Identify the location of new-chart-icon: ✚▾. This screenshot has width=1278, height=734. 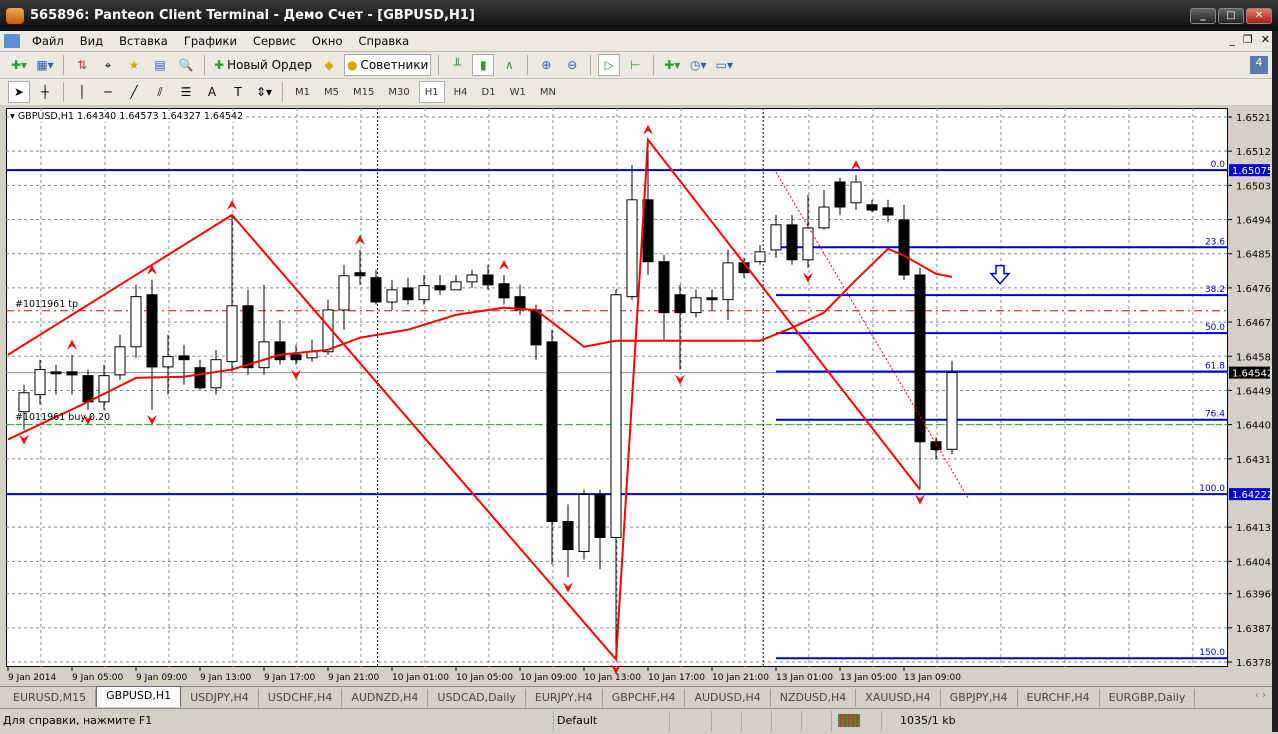
(19, 65).